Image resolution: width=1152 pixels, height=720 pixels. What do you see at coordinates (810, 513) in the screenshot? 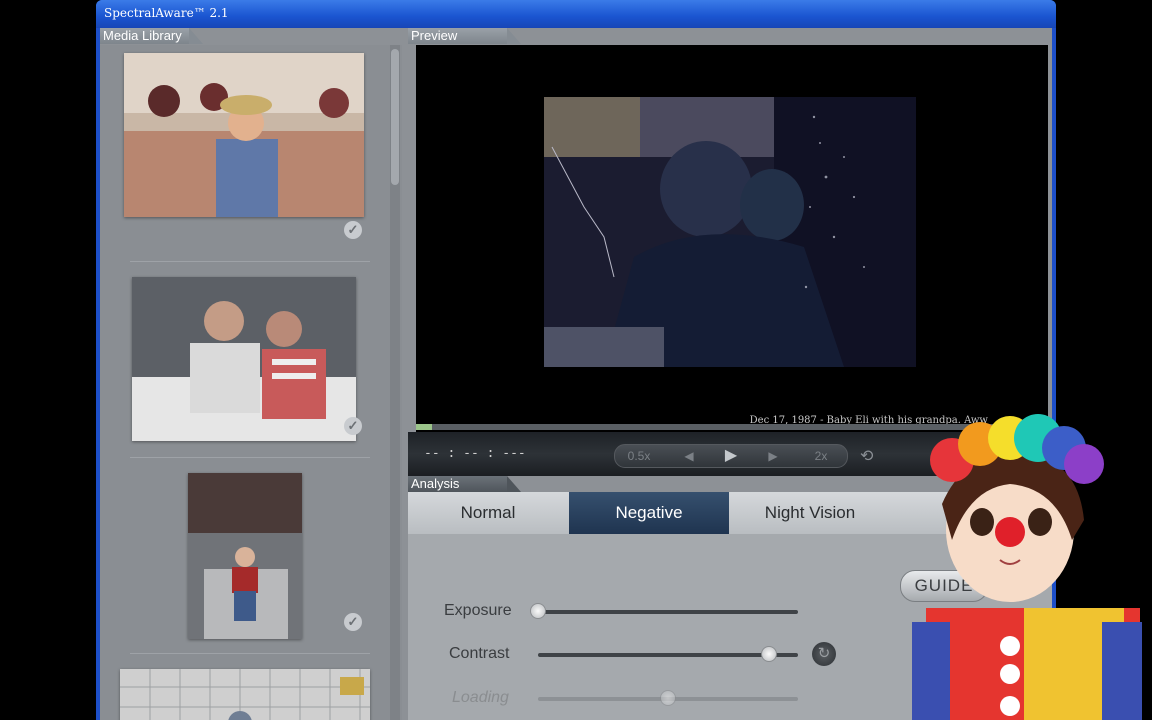
I see `tab-night-vision: Night Vision` at bounding box center [810, 513].